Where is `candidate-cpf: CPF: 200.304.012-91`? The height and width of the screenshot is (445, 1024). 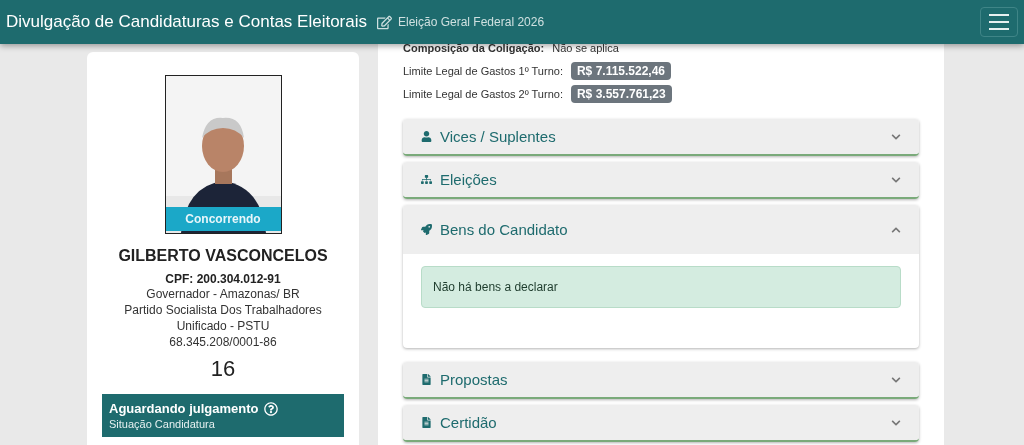 candidate-cpf: CPF: 200.304.012-91 is located at coordinates (223, 279).